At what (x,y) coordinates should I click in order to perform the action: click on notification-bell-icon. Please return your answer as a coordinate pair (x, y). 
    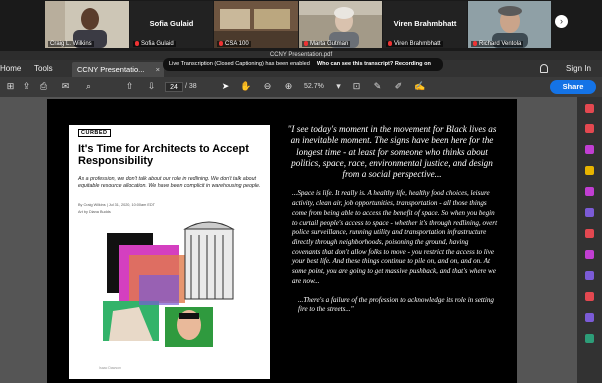
    Looking at the image, I should click on (544, 68).